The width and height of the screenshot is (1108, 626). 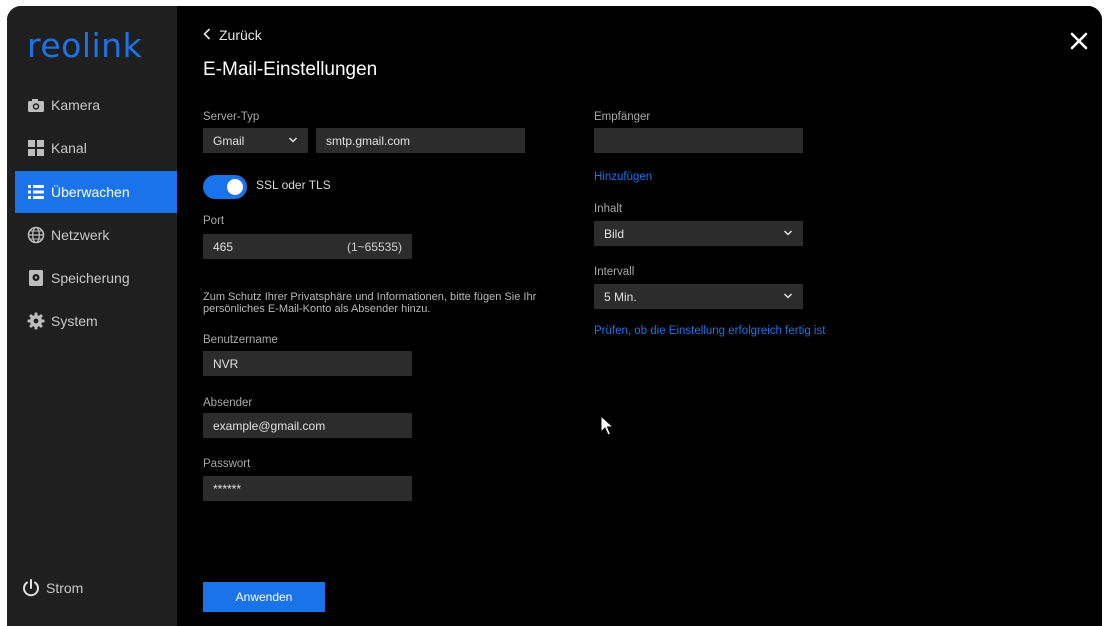 What do you see at coordinates (622, 117) in the screenshot?
I see `recipient-label: Empfänger` at bounding box center [622, 117].